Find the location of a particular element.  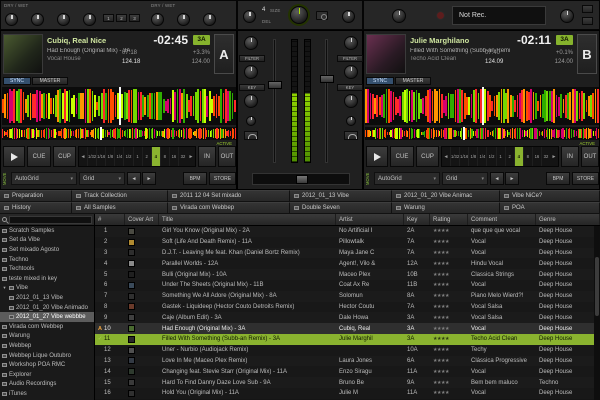

loop-size-4: 4 is located at coordinates (155, 156).